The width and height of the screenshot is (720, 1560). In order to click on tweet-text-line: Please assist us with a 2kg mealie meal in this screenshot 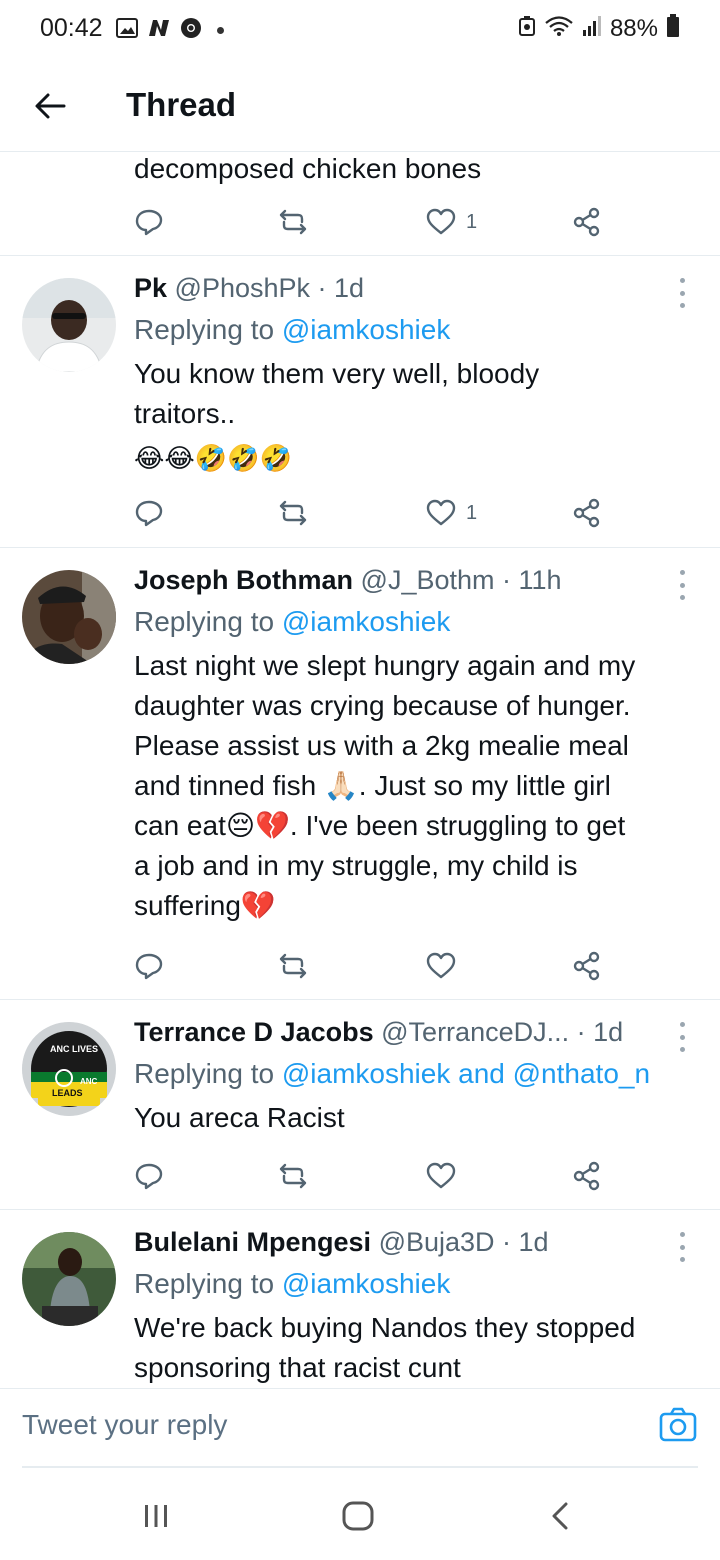, I will do `click(381, 745)`.